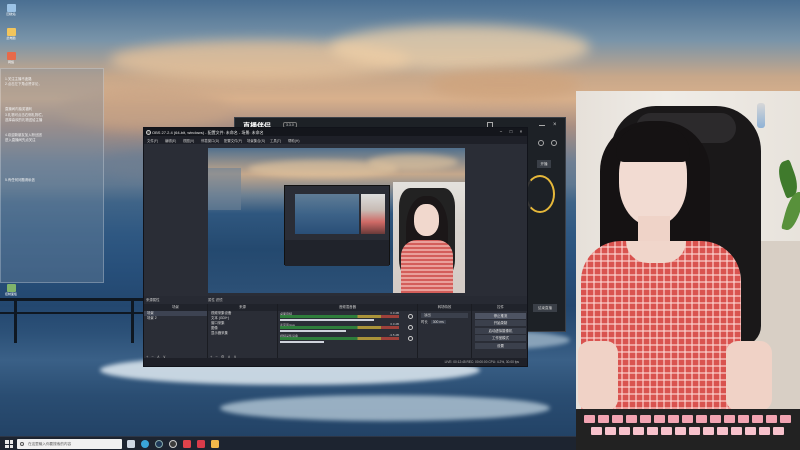 The width and height of the screenshot is (800, 450). What do you see at coordinates (598, 376) in the screenshot?
I see `webcam-arm` at bounding box center [598, 376].